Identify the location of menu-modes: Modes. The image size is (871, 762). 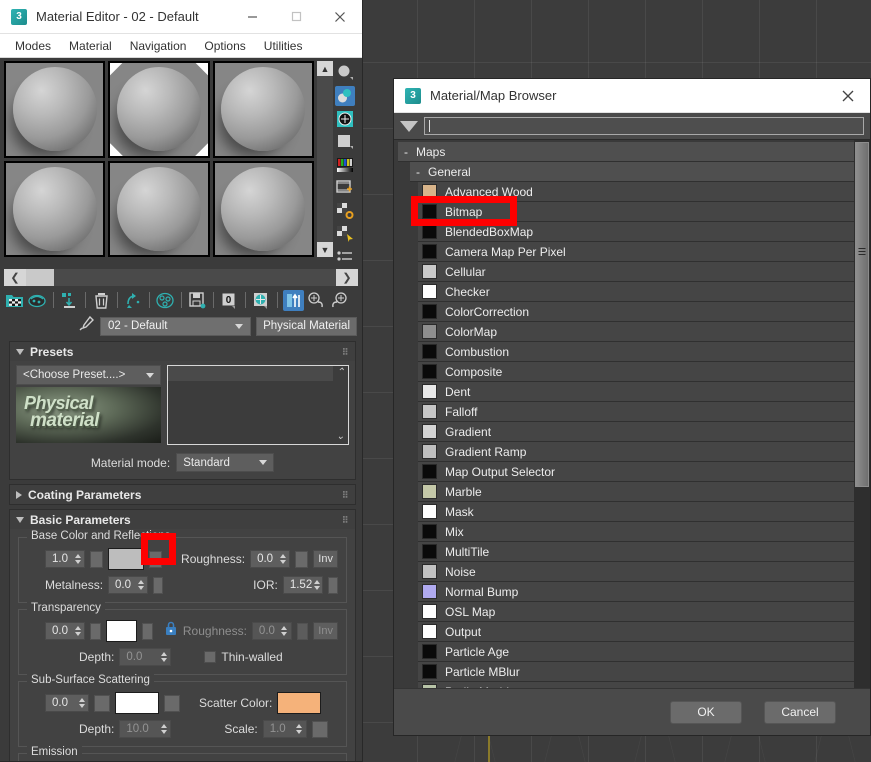
(33, 46).